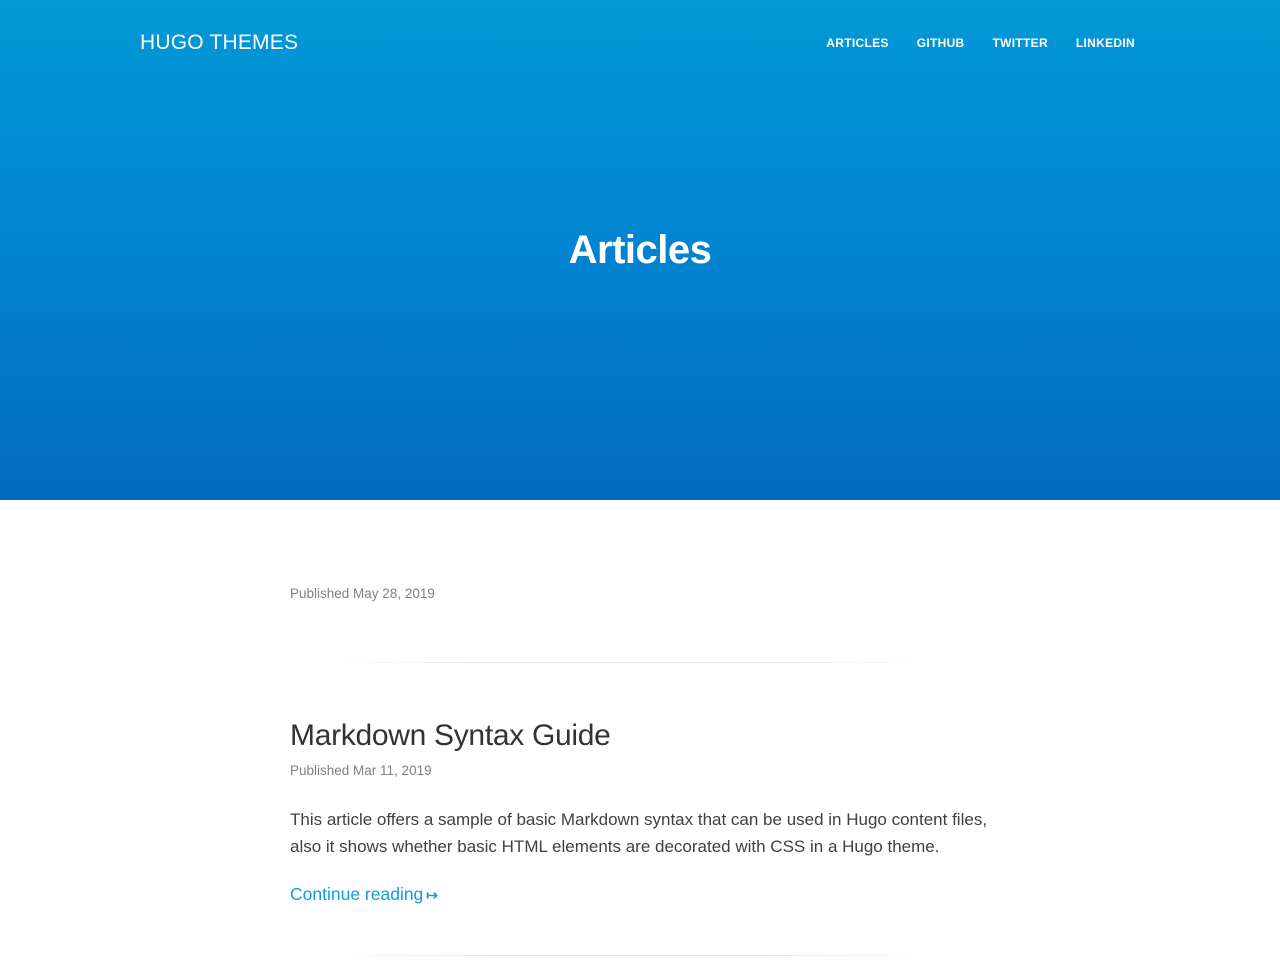 The image size is (1280, 960). I want to click on arrow-right-icon: ↦, so click(432, 895).